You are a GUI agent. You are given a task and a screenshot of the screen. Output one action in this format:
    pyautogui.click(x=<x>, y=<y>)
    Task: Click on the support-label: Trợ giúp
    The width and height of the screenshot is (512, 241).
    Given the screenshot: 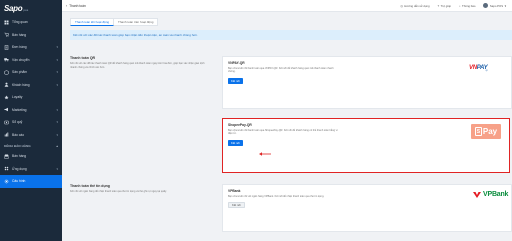 What is the action you would take?
    pyautogui.click(x=446, y=5)
    